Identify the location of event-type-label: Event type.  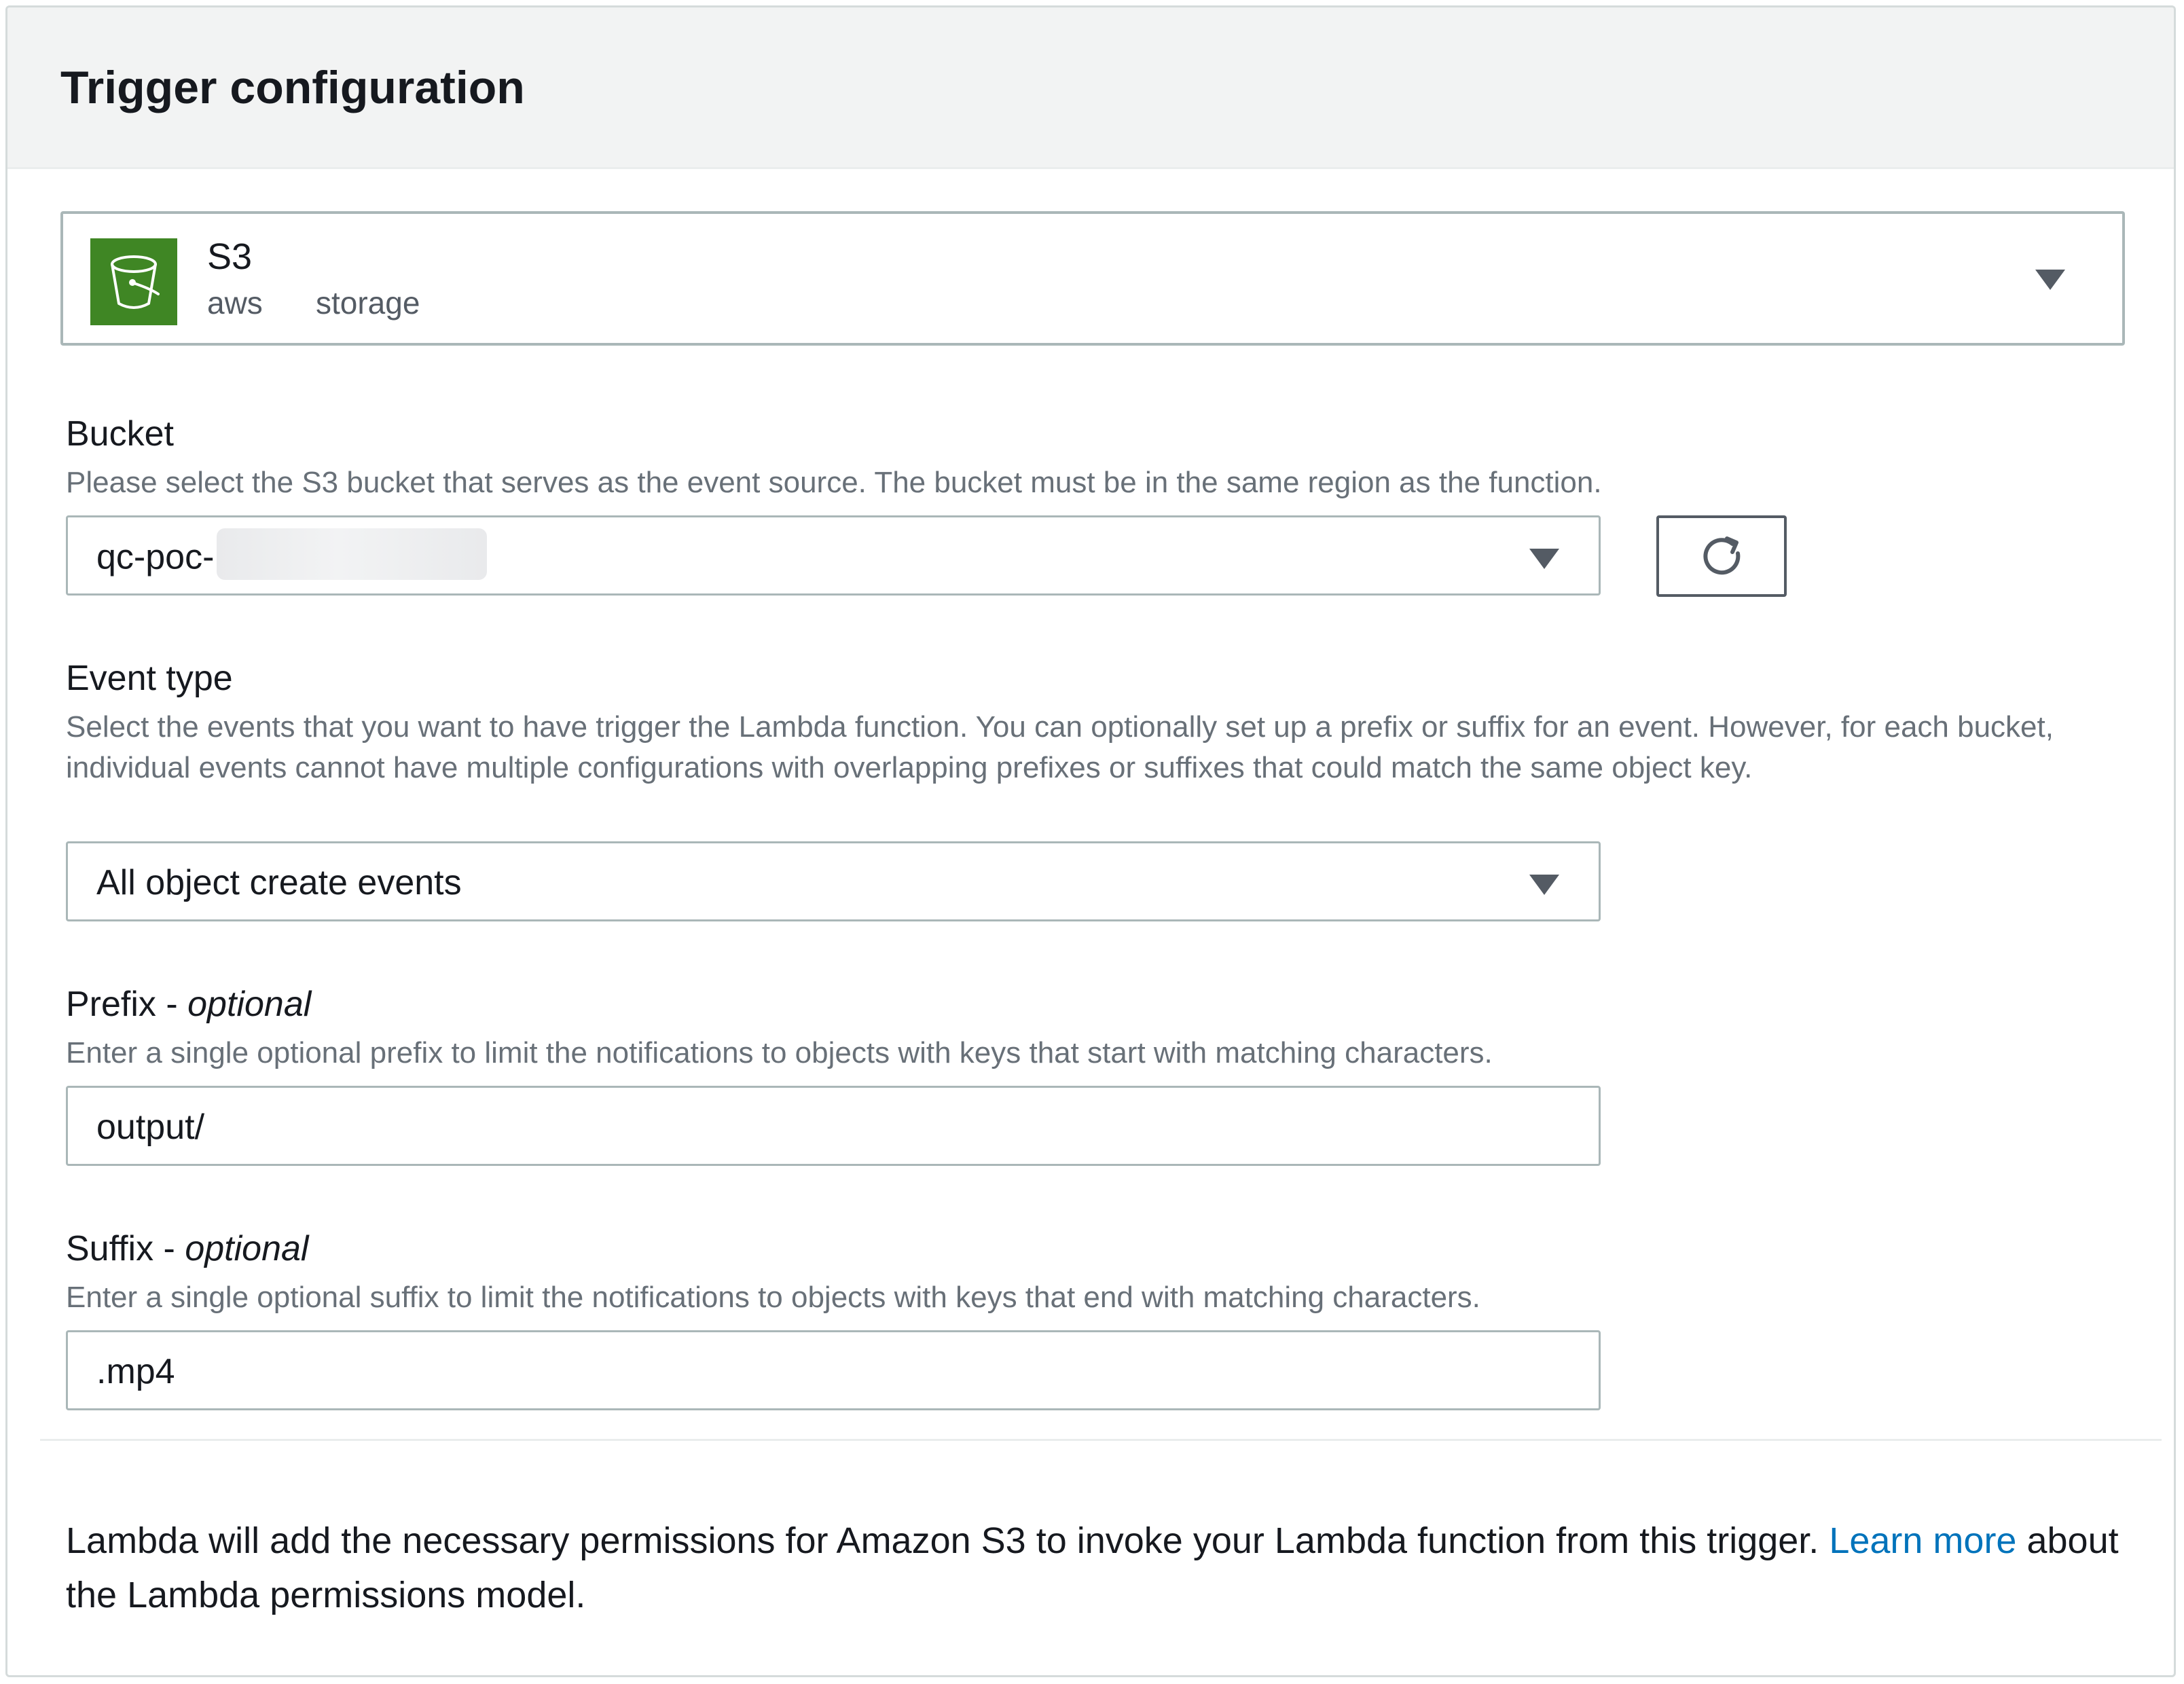
(149, 678).